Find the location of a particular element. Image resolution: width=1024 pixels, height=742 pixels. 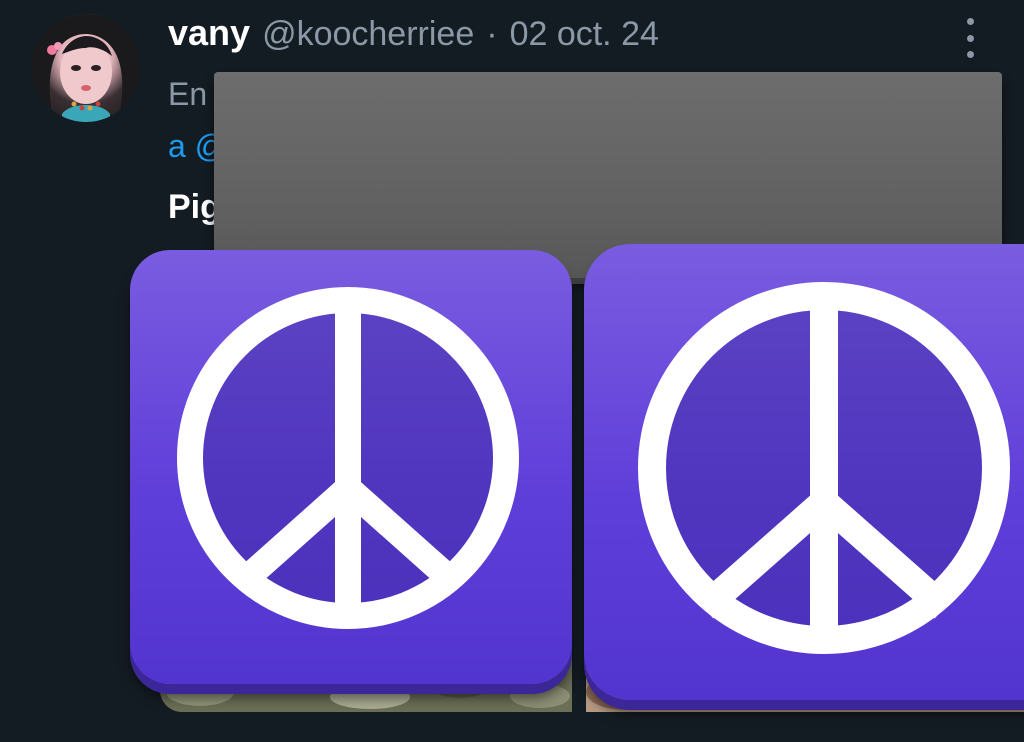

author-avatar is located at coordinates (86, 68).